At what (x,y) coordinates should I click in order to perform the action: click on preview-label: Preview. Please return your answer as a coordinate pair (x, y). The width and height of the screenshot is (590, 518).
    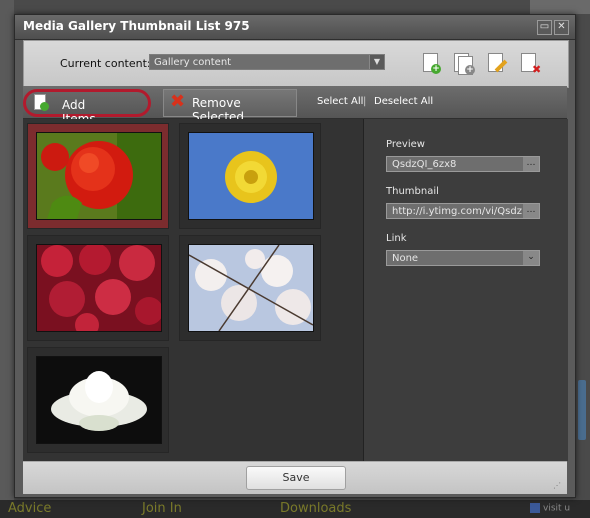
    Looking at the image, I should click on (405, 144).